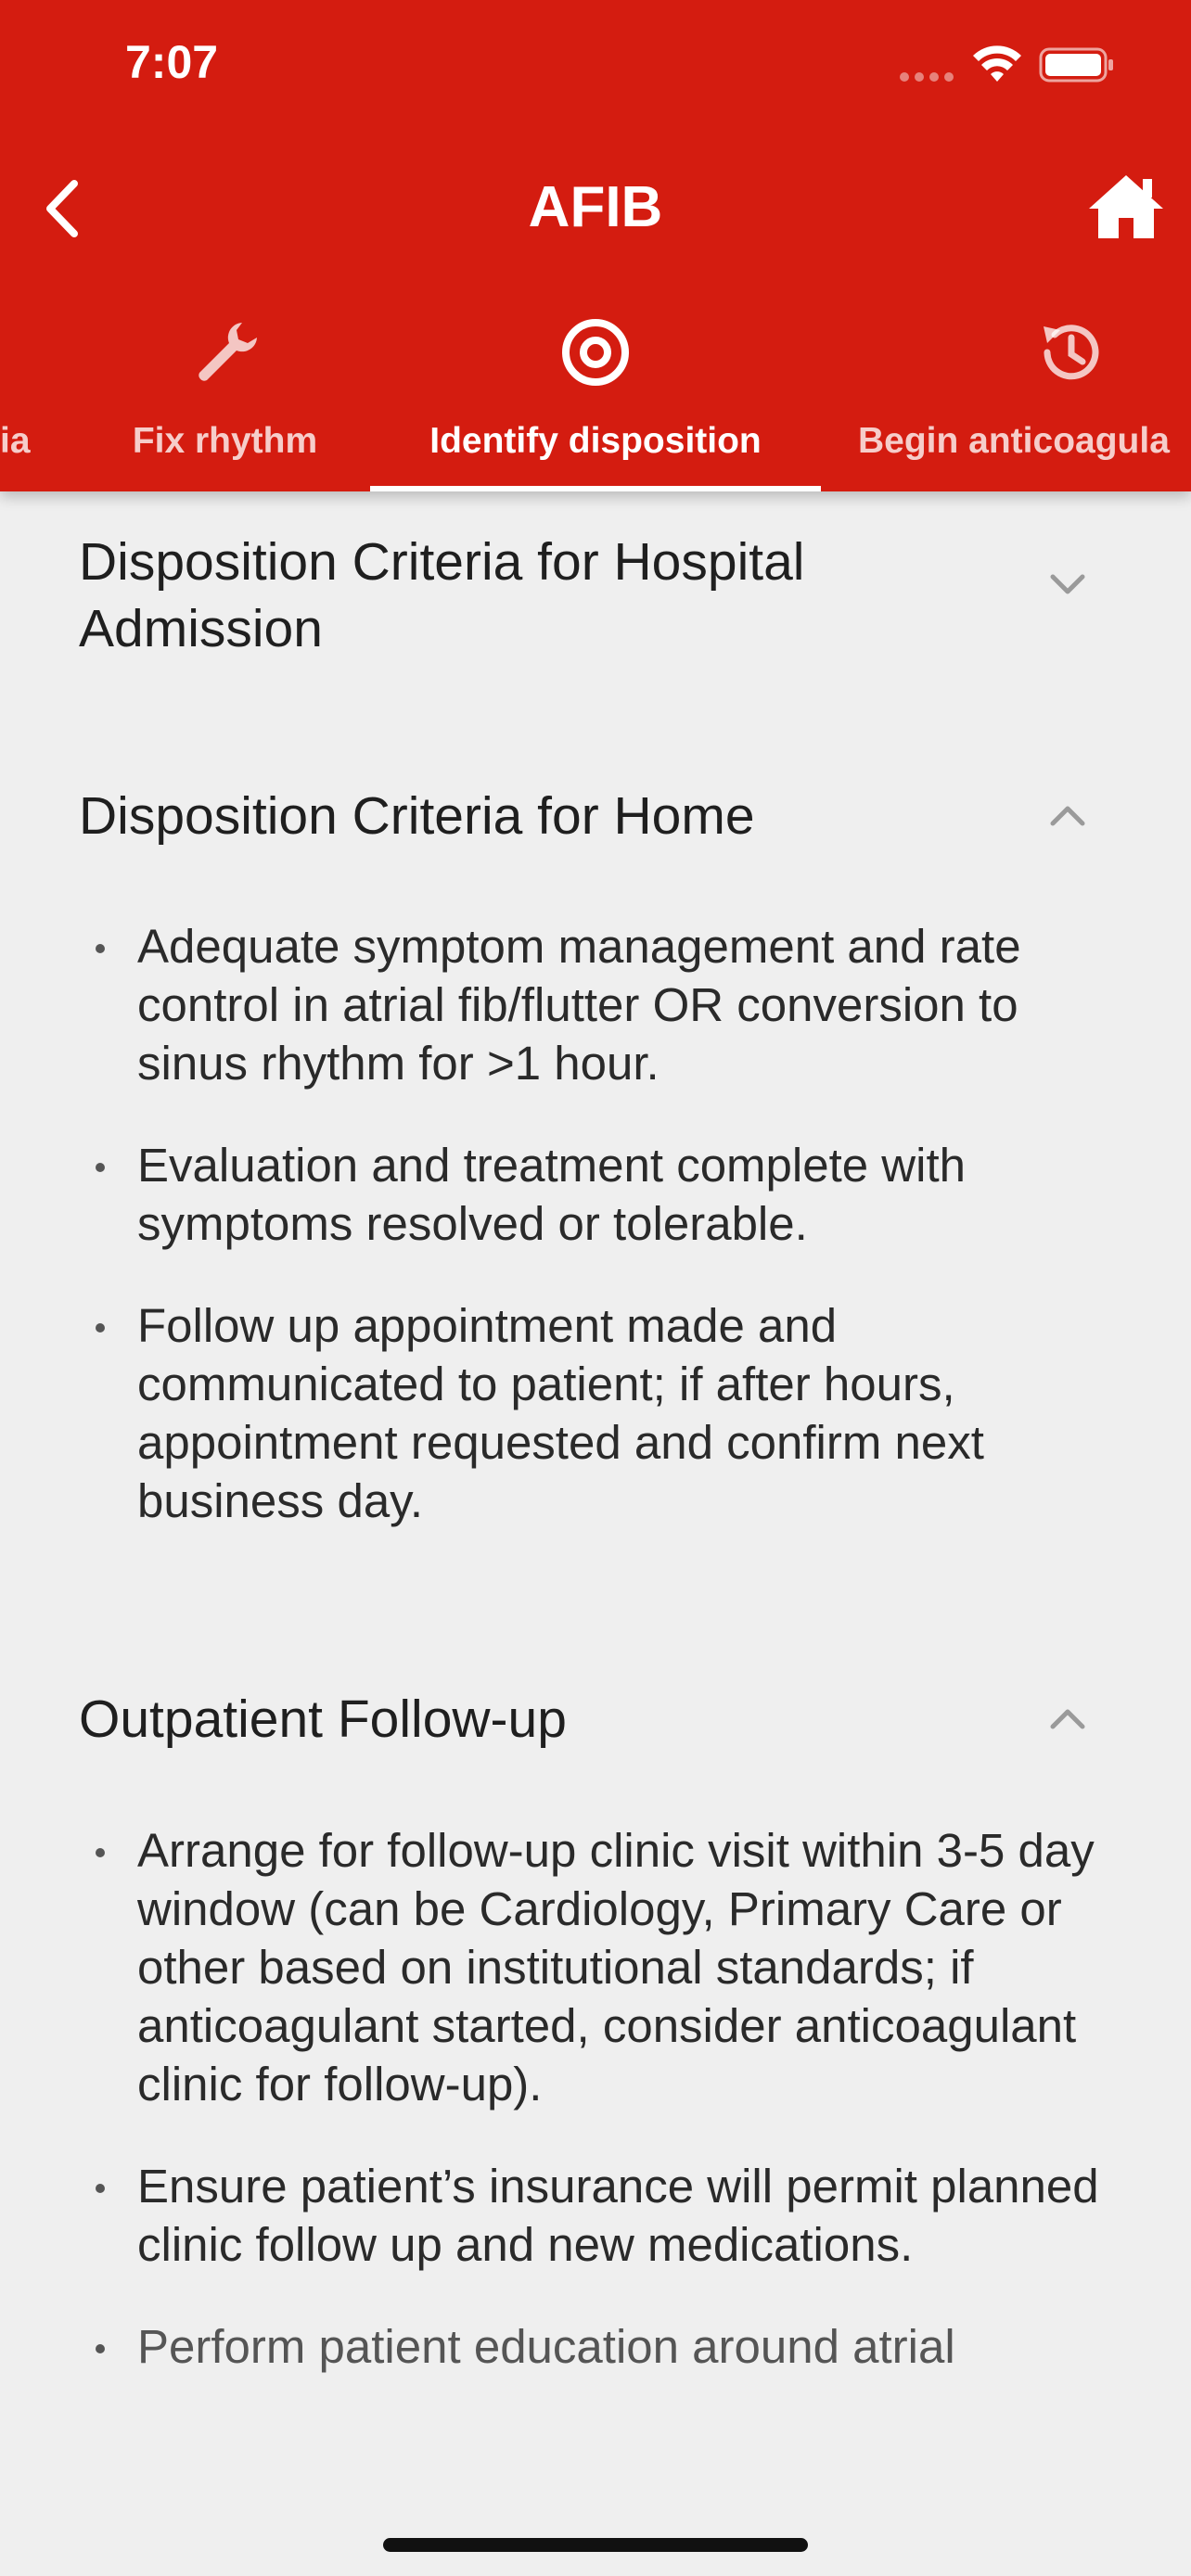 This screenshot has height=2576, width=1191. Describe the element at coordinates (607, 2346) in the screenshot. I see `list-item: Perform patient education around atrial` at that location.